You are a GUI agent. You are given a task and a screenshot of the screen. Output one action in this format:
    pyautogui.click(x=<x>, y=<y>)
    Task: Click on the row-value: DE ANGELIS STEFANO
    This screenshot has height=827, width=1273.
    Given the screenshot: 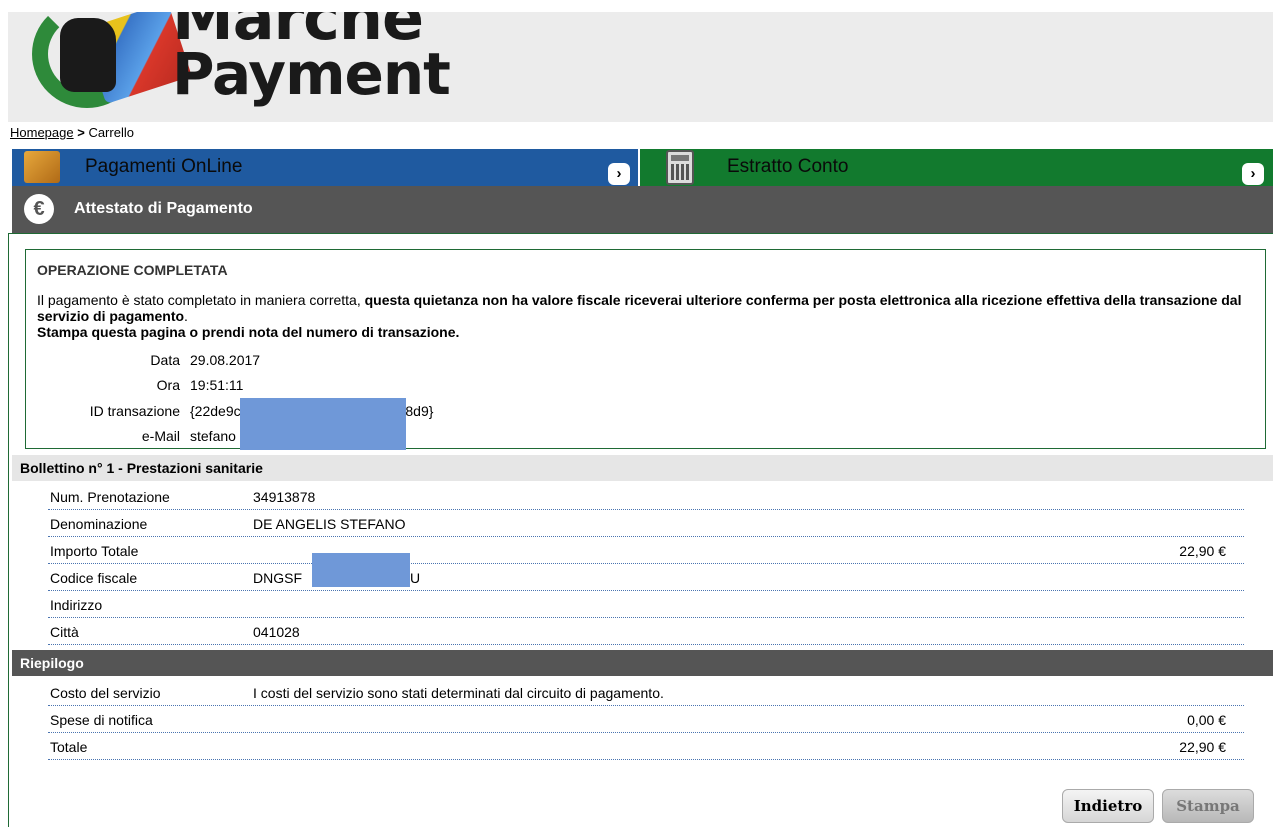 What is the action you would take?
    pyautogui.click(x=329, y=524)
    